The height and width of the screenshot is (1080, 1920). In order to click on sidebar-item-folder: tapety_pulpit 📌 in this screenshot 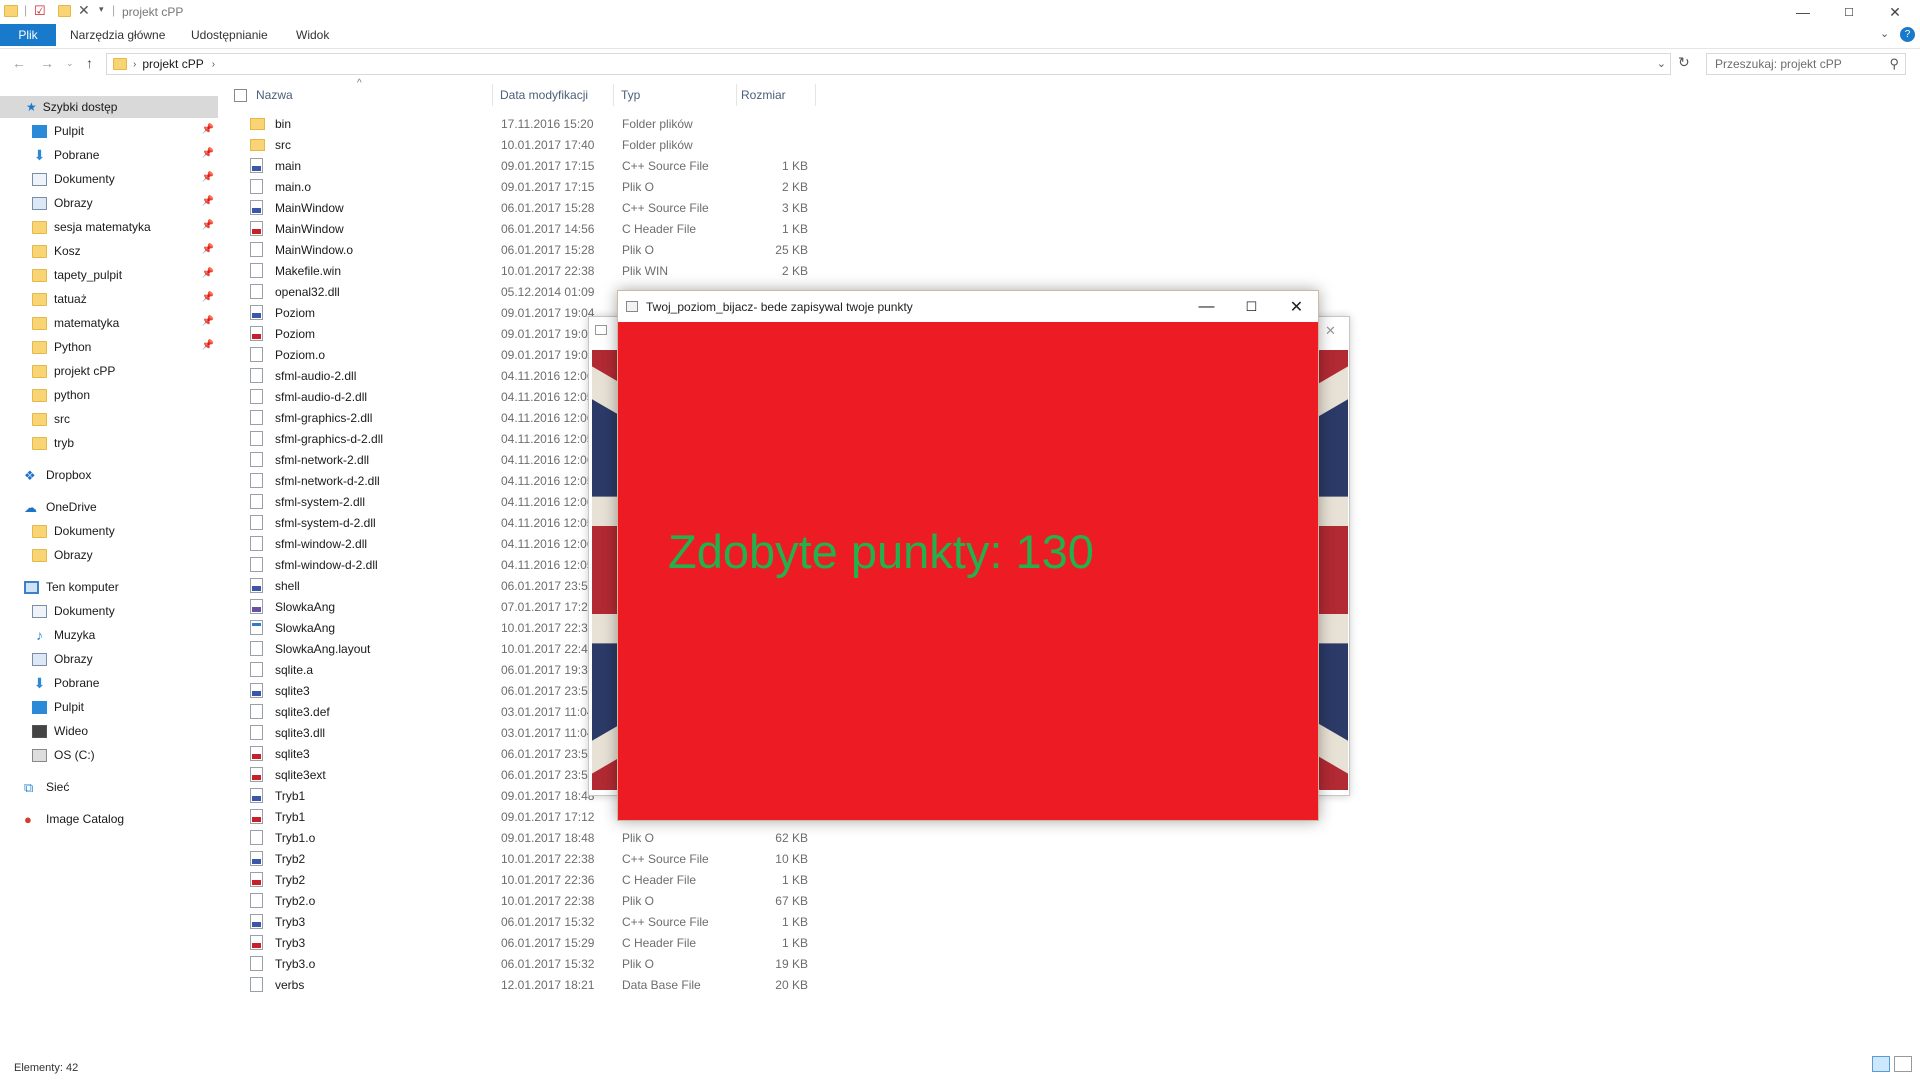, I will do `click(109, 275)`.